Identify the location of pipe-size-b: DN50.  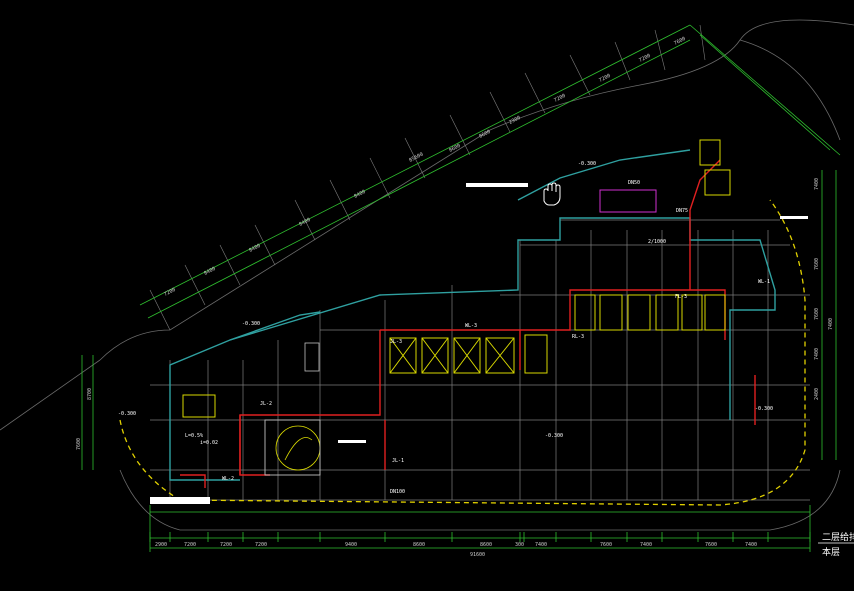
(634, 183).